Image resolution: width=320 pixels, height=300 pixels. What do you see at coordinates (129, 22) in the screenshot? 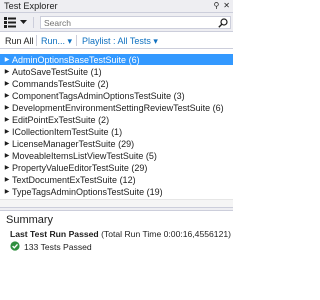
I see `search-input` at bounding box center [129, 22].